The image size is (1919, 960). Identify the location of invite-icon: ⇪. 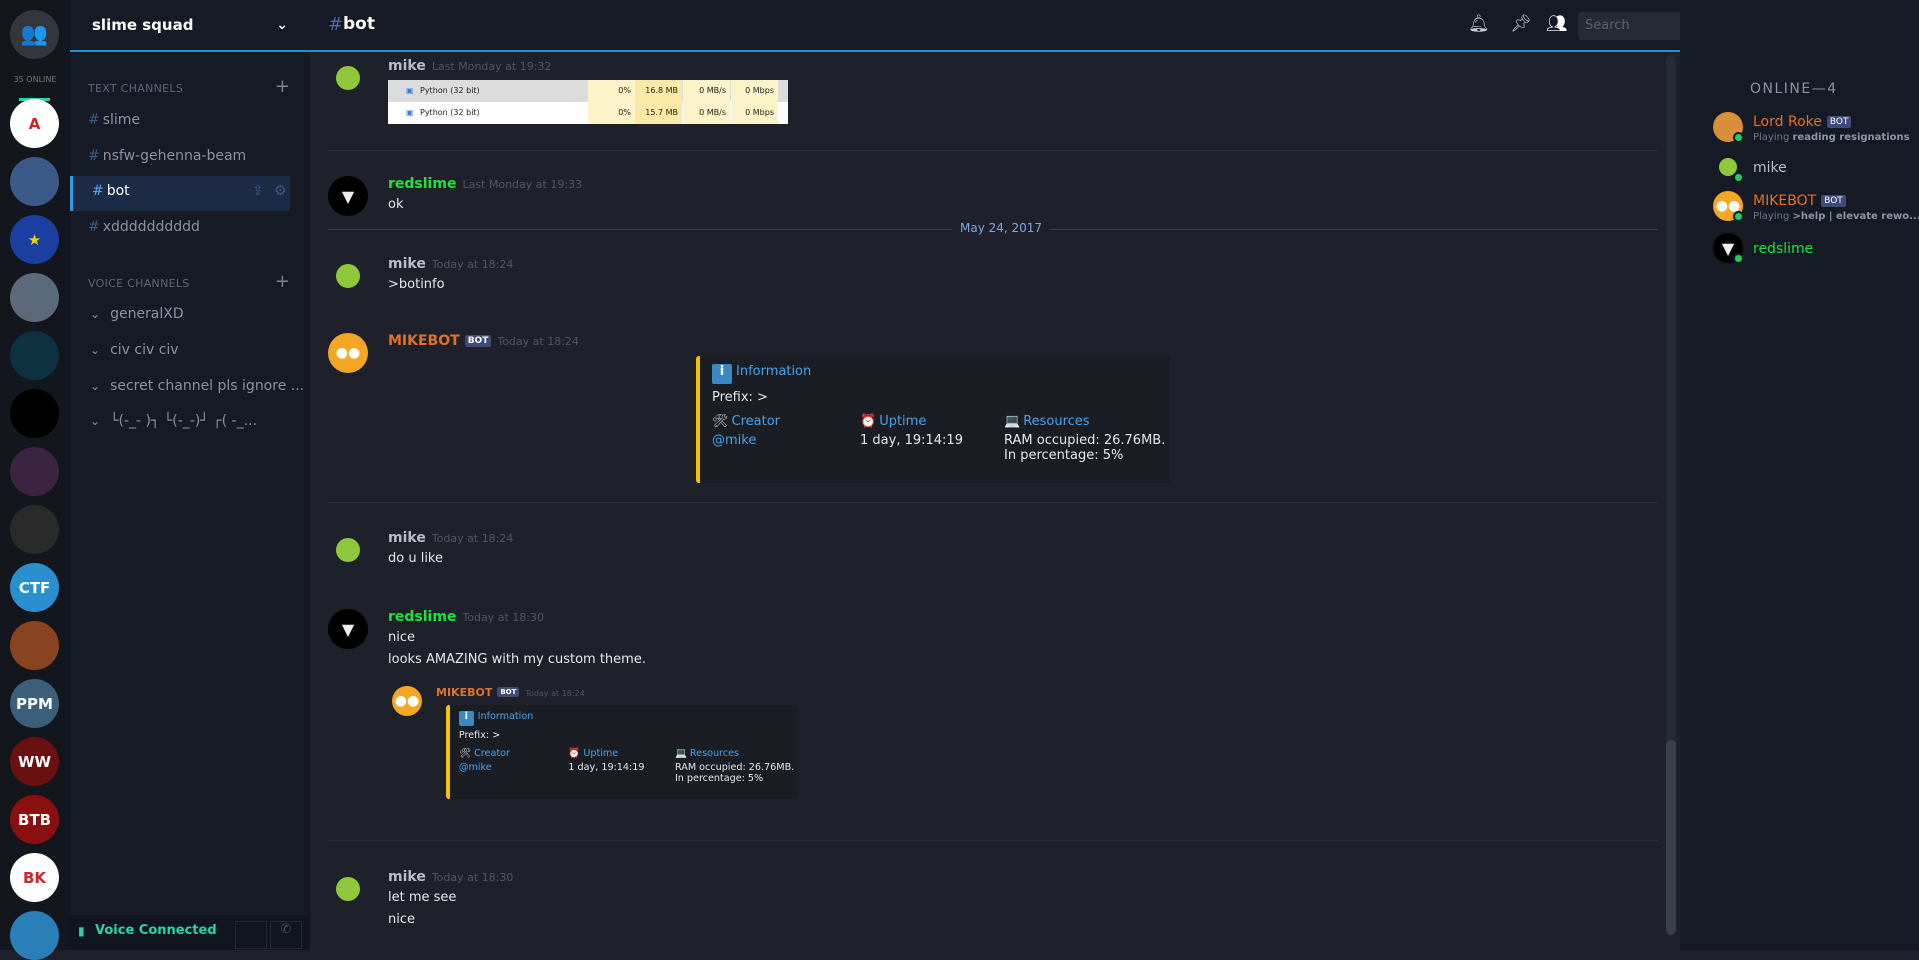
(258, 191).